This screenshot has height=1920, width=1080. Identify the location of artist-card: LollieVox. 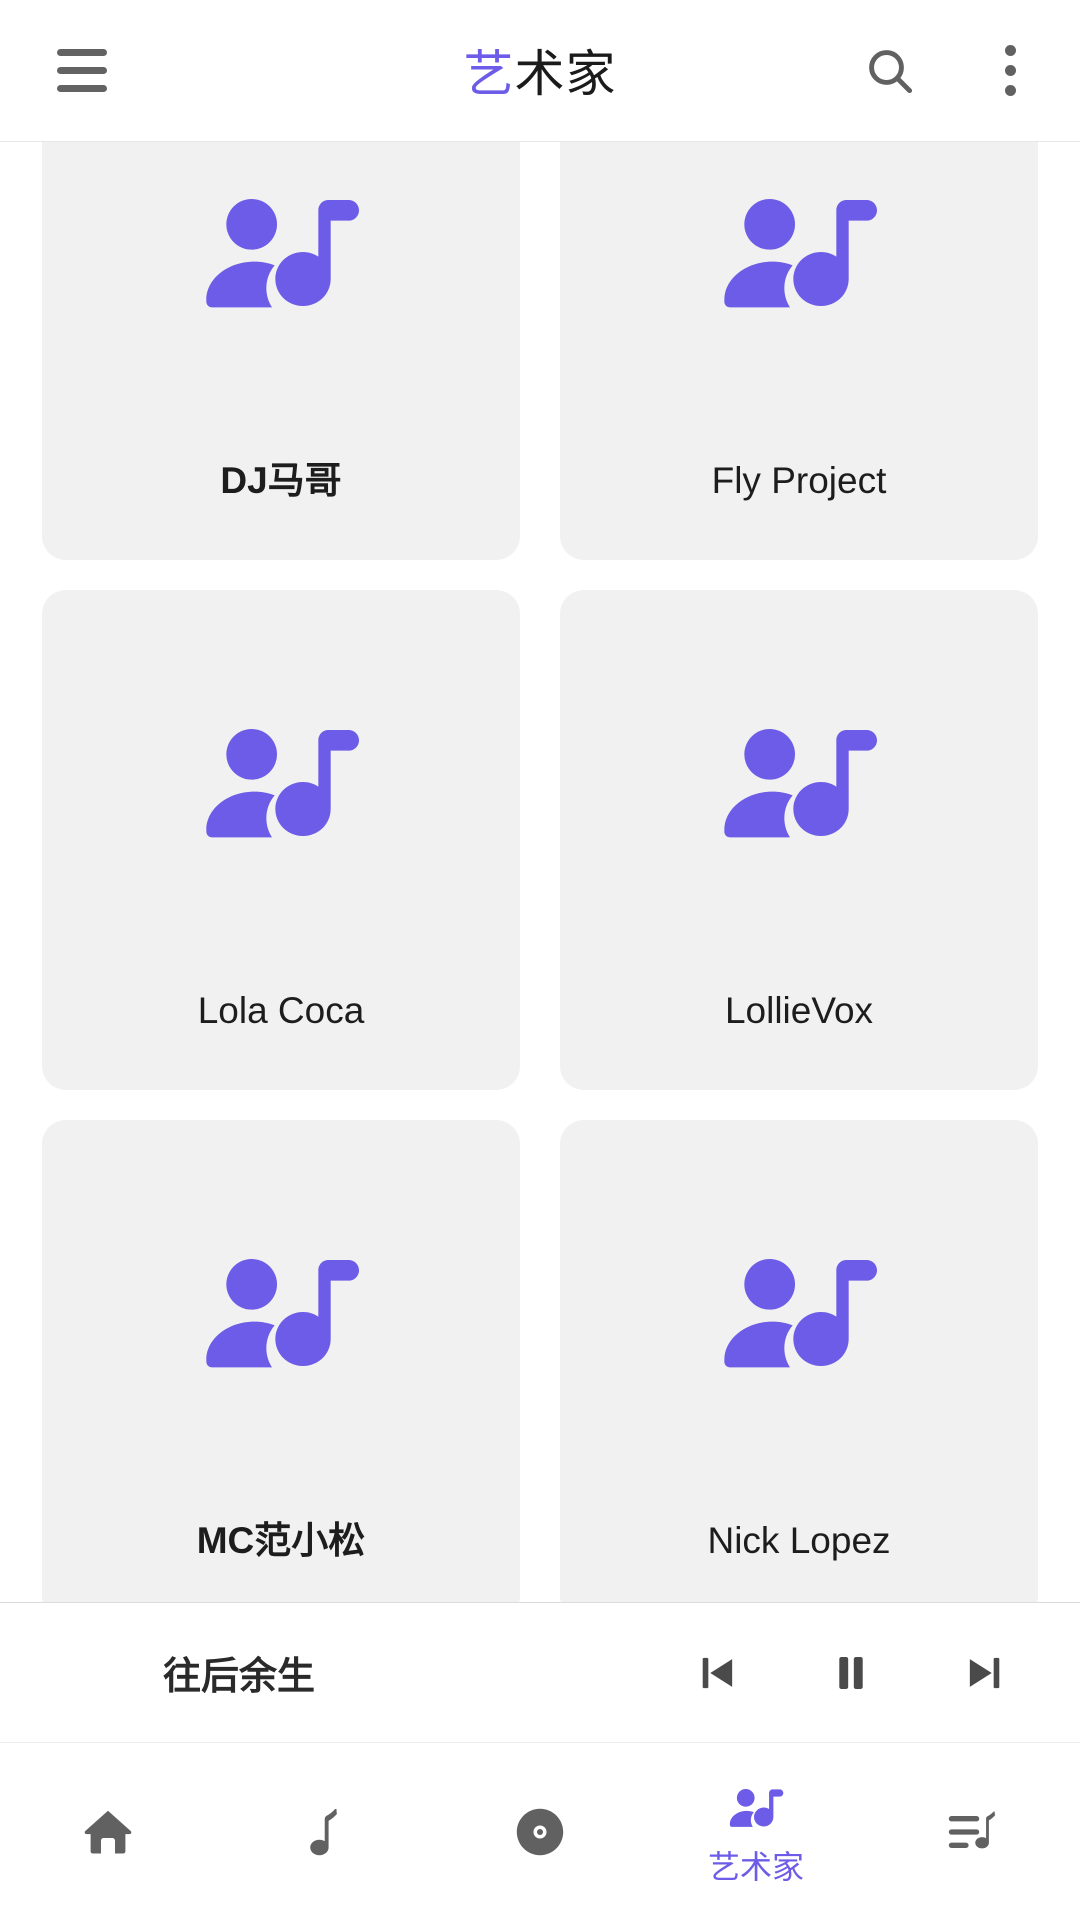
(799, 840).